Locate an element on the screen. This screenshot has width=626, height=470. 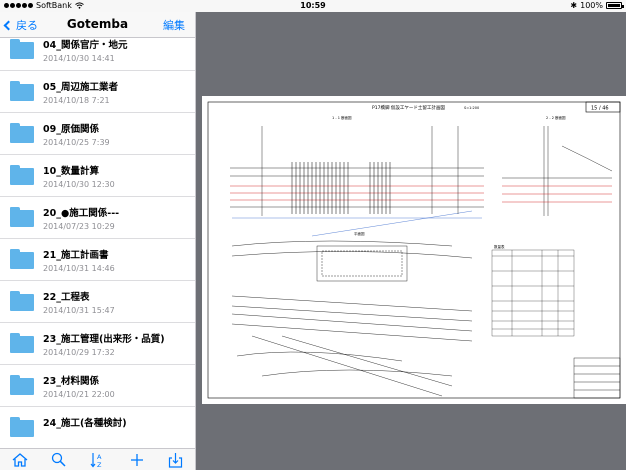
sort-az-icon: A Z is located at coordinates (96, 460).